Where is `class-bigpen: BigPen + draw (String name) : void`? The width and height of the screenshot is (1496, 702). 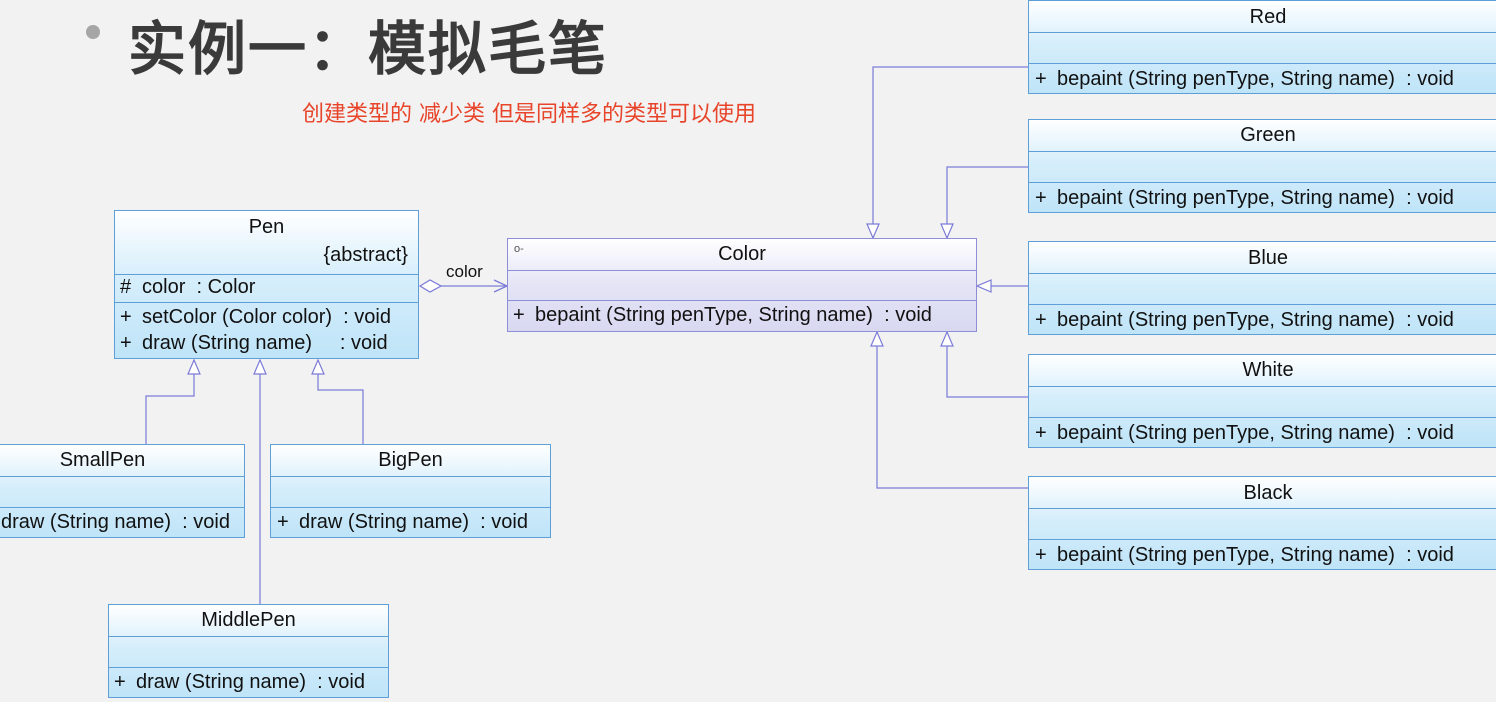 class-bigpen: BigPen + draw (String name) : void is located at coordinates (410, 491).